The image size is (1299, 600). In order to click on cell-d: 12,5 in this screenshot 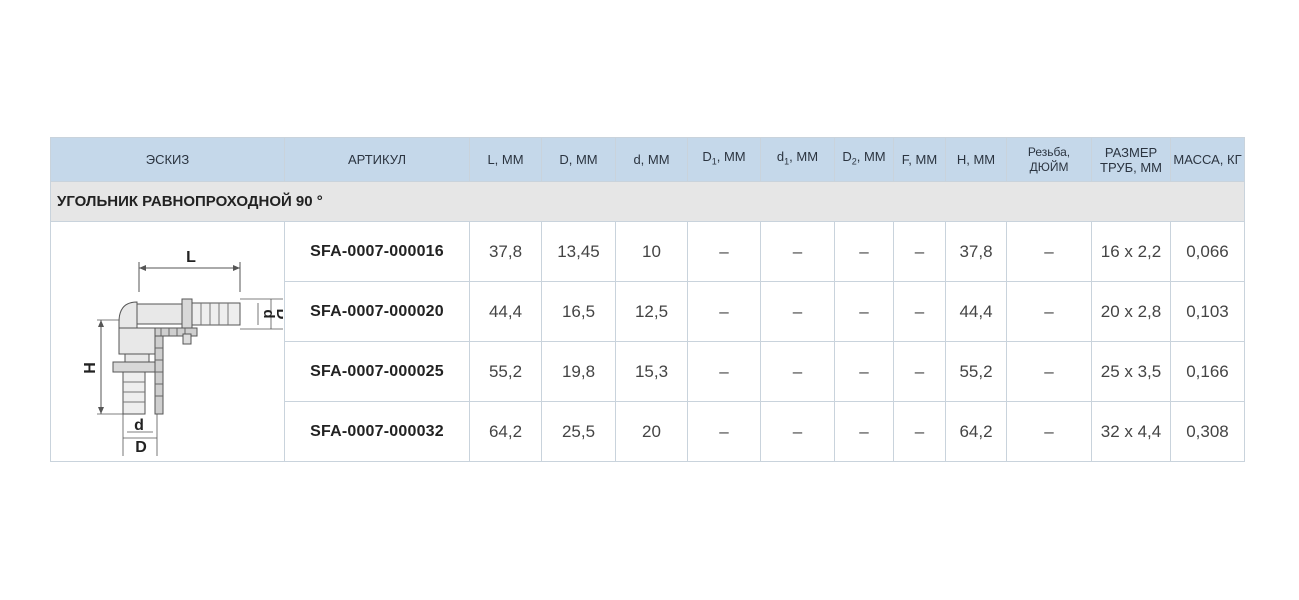, I will do `click(651, 311)`.